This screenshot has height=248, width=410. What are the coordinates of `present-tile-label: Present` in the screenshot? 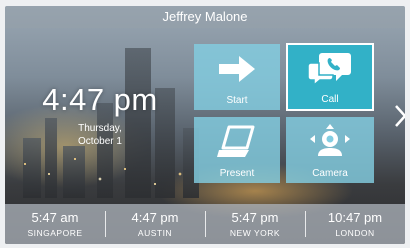 It's located at (237, 173).